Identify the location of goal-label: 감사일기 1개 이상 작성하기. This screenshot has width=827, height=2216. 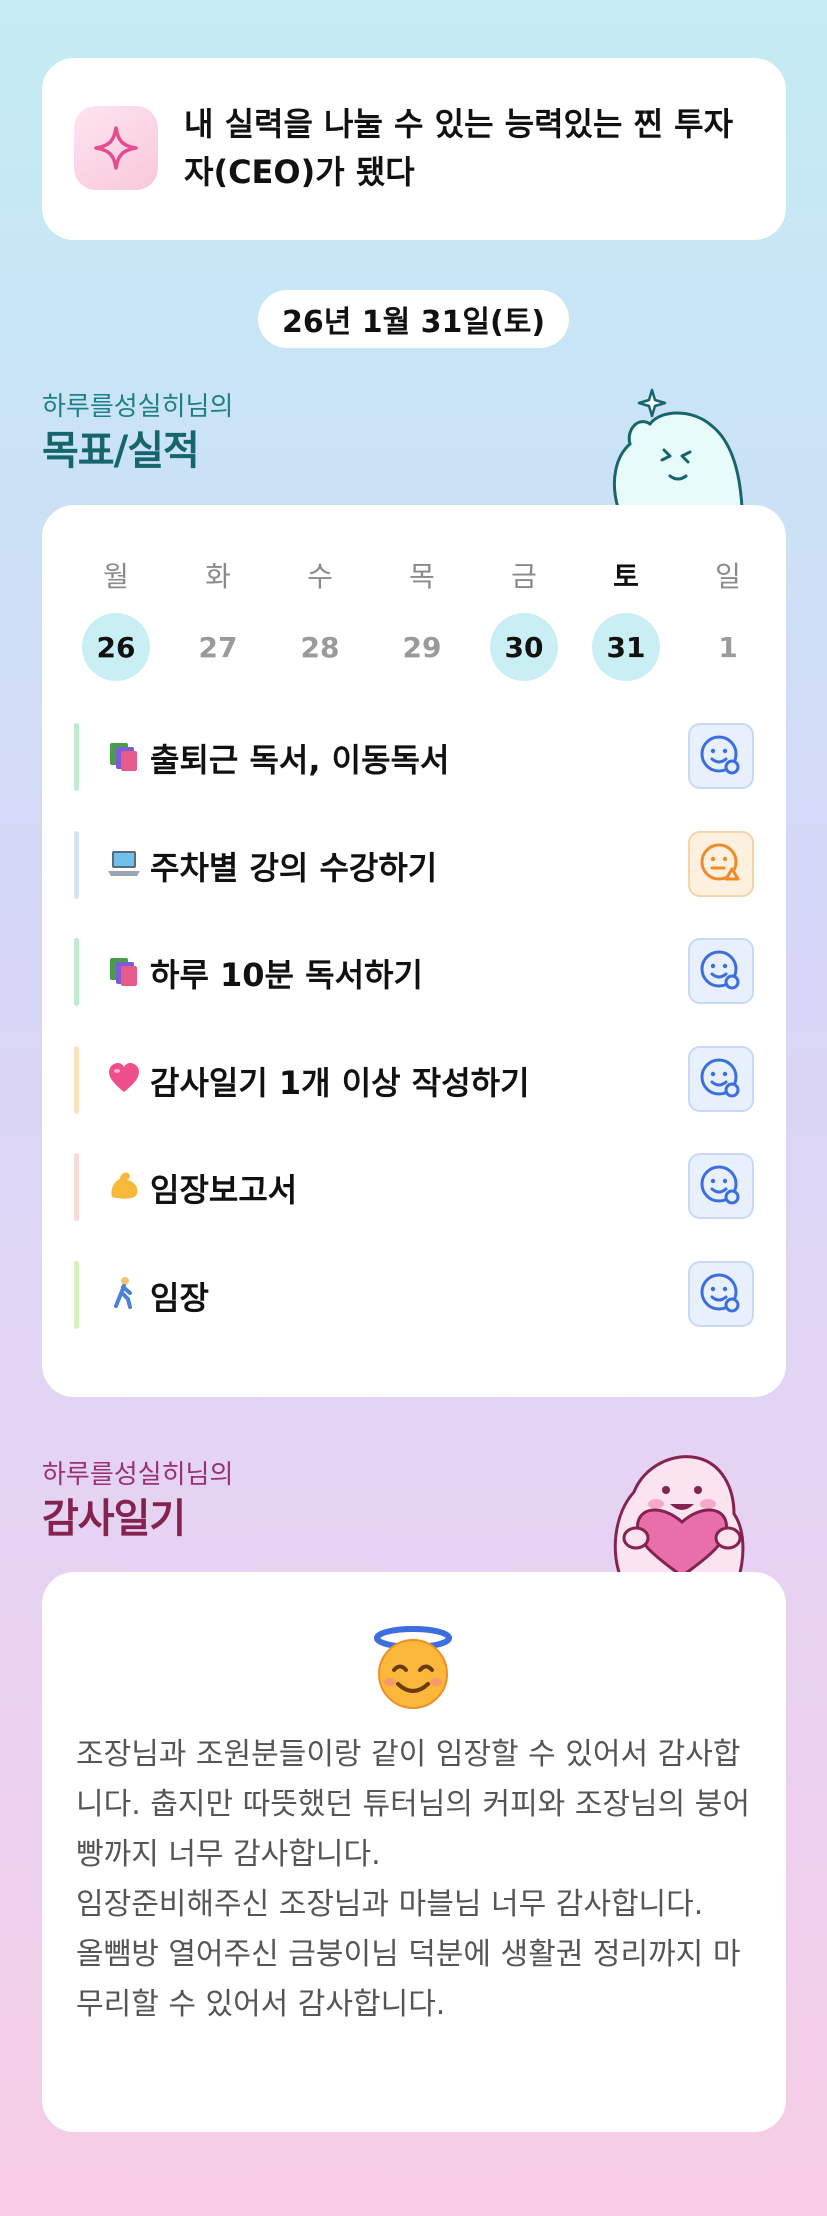
(340, 1082).